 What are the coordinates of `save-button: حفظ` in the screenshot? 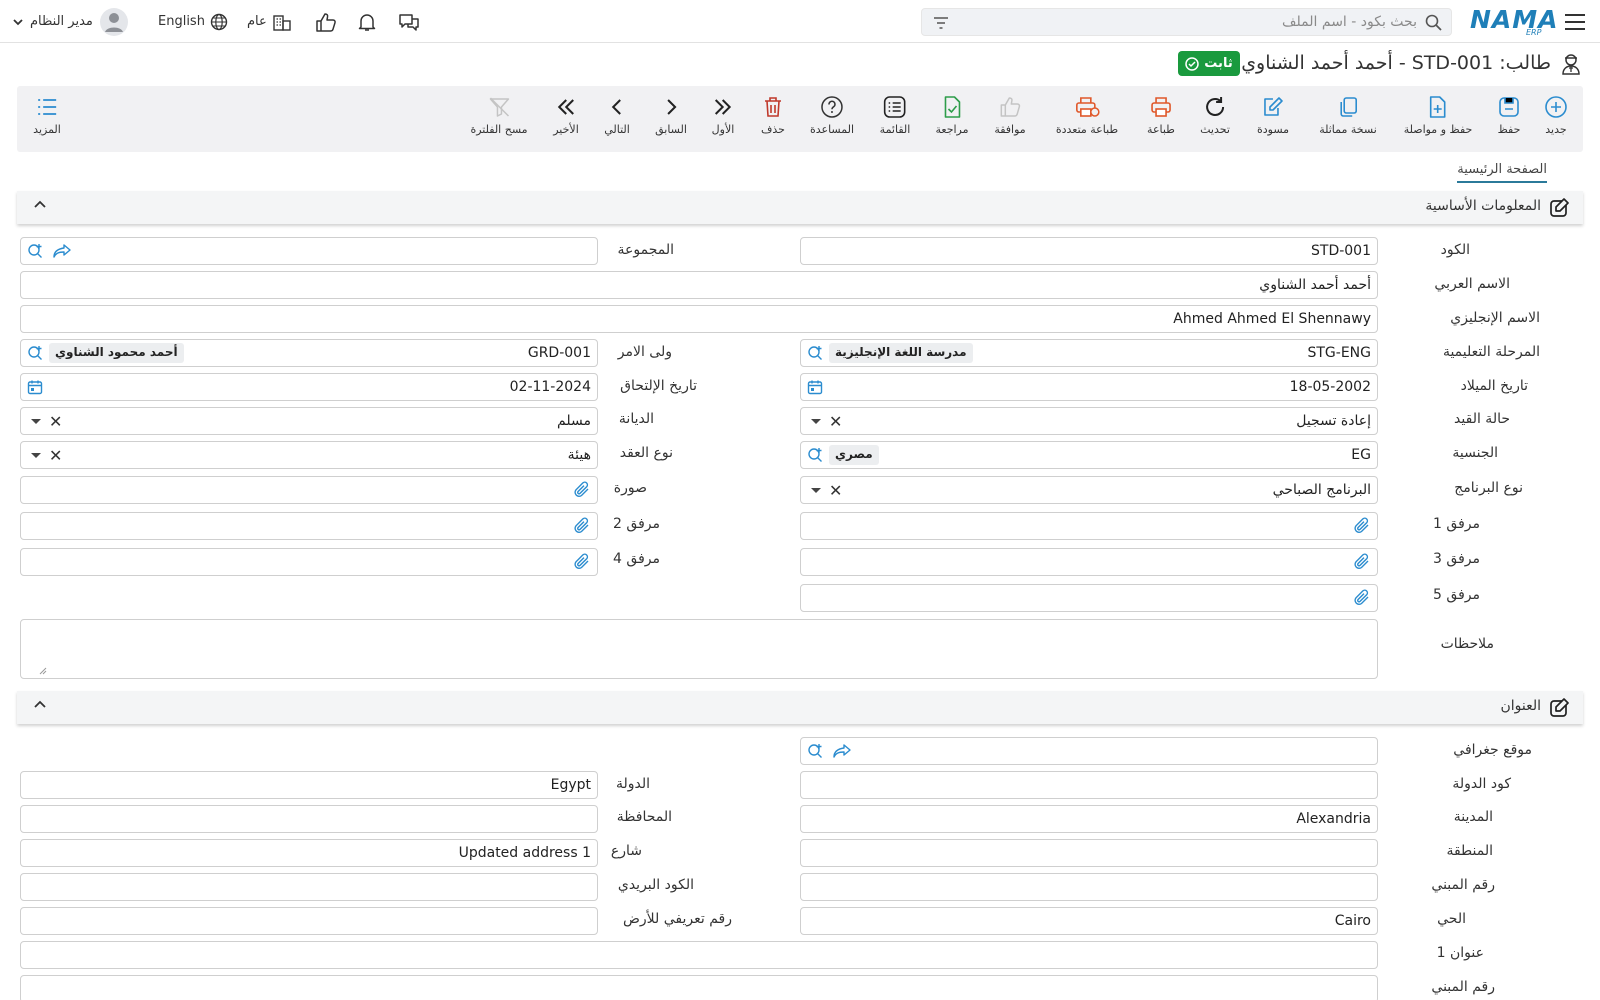 It's located at (1509, 119).